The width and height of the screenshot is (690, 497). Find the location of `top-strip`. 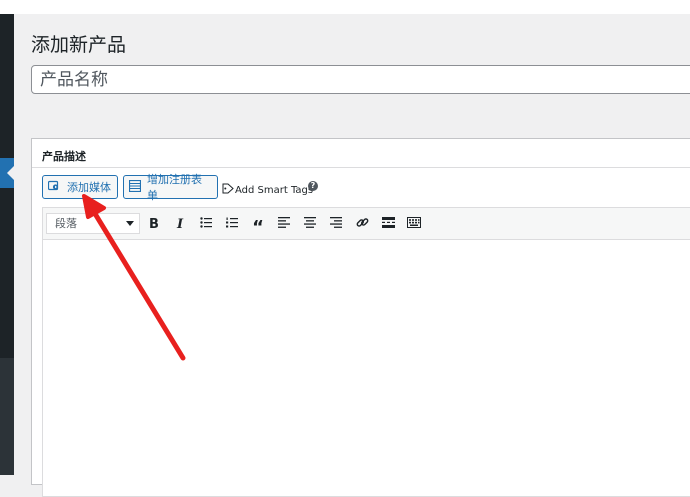

top-strip is located at coordinates (345, 7).